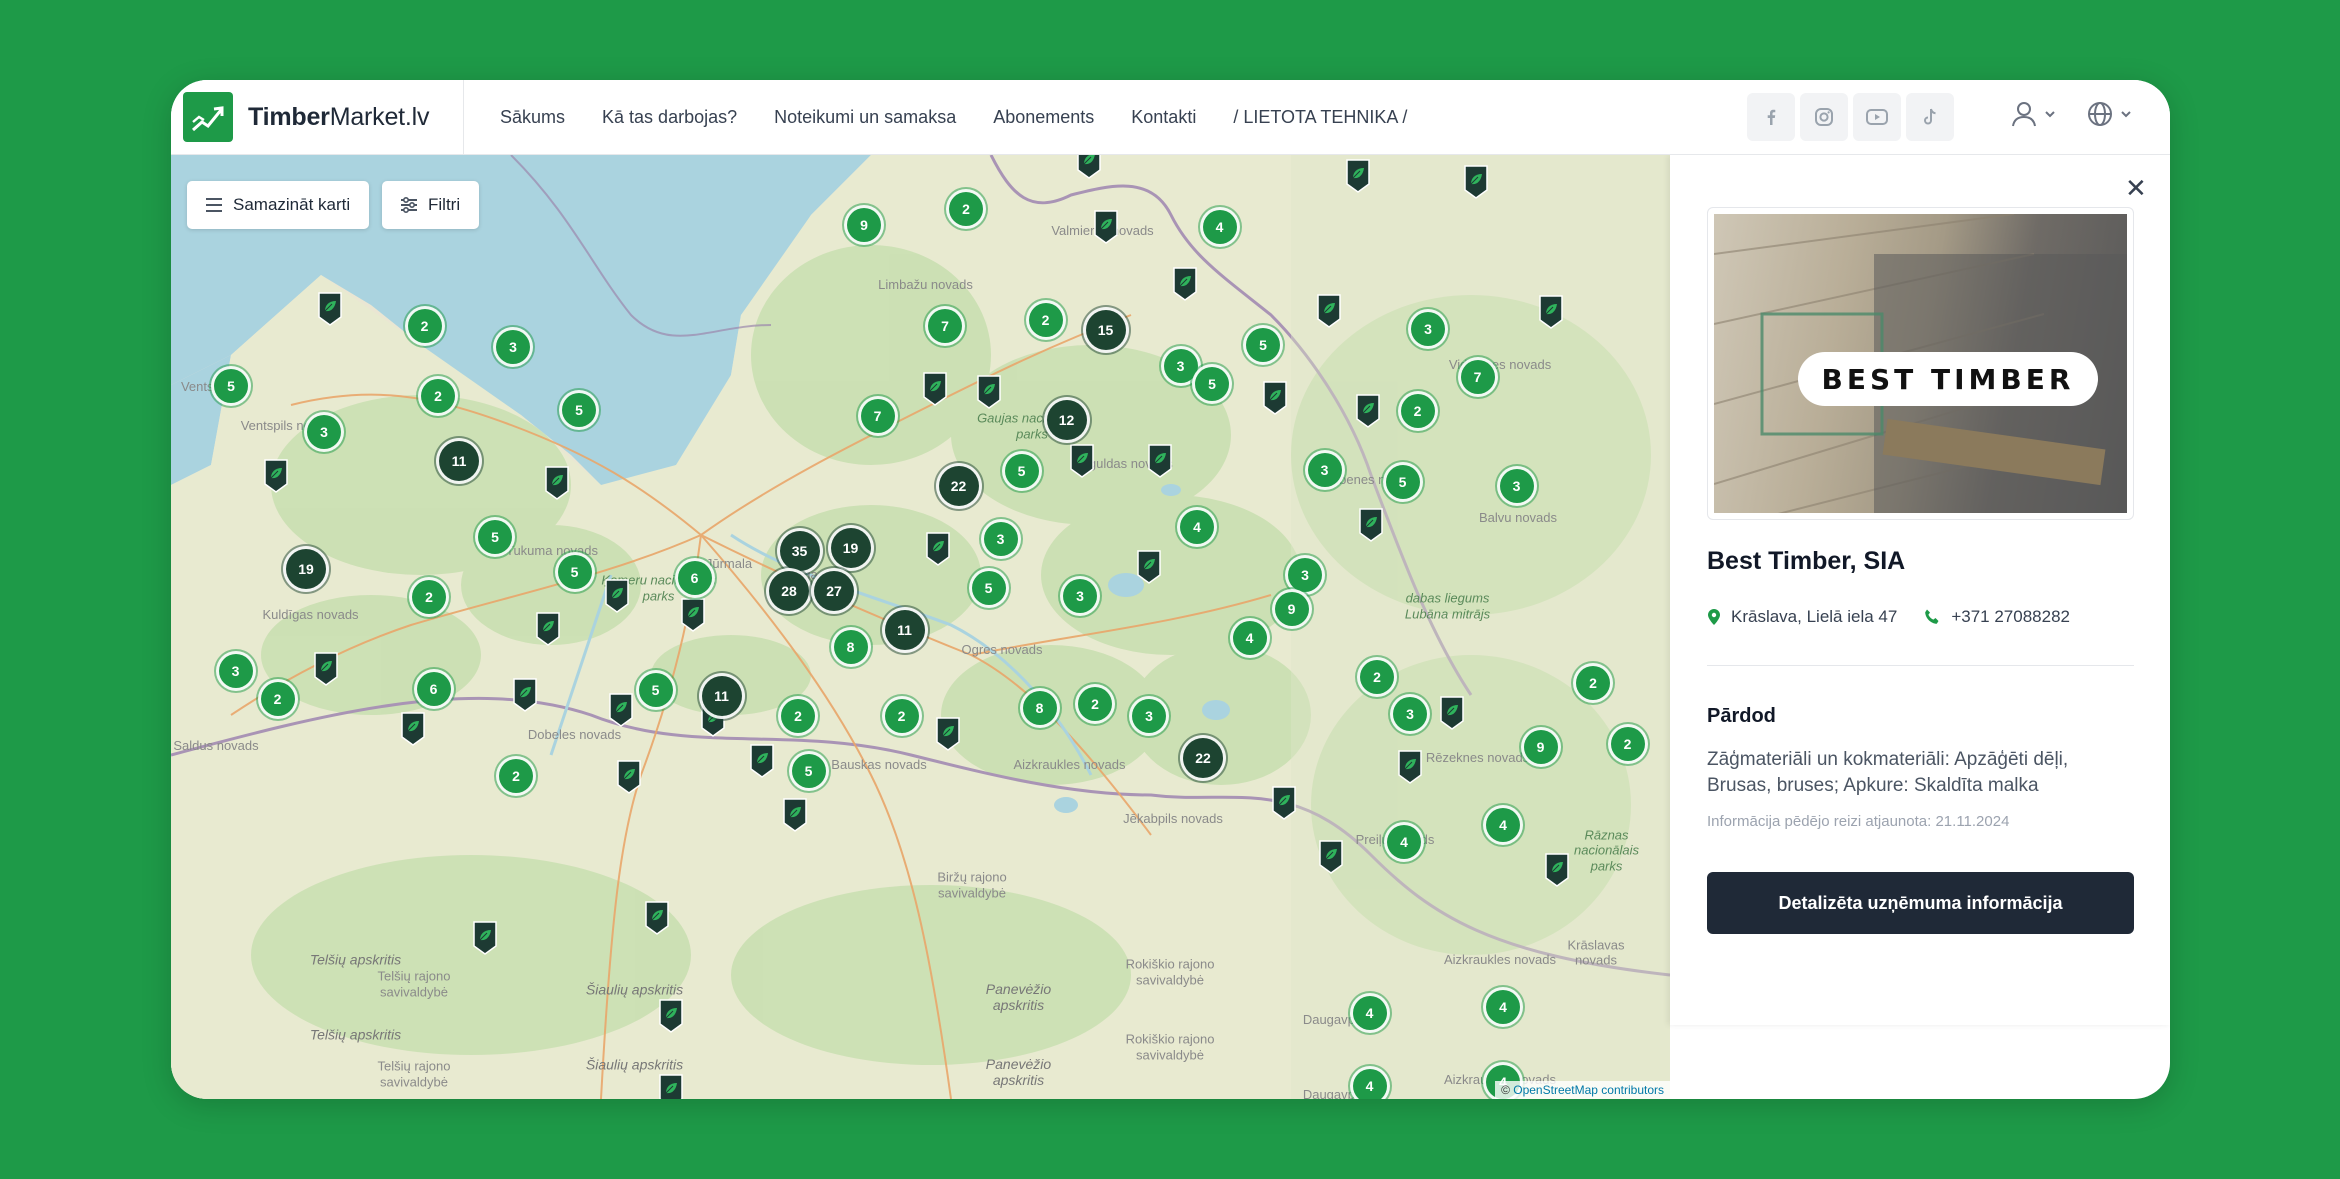 This screenshot has height=1179, width=2340. Describe the element at coordinates (1877, 117) in the screenshot. I see `youtube-icon` at that location.